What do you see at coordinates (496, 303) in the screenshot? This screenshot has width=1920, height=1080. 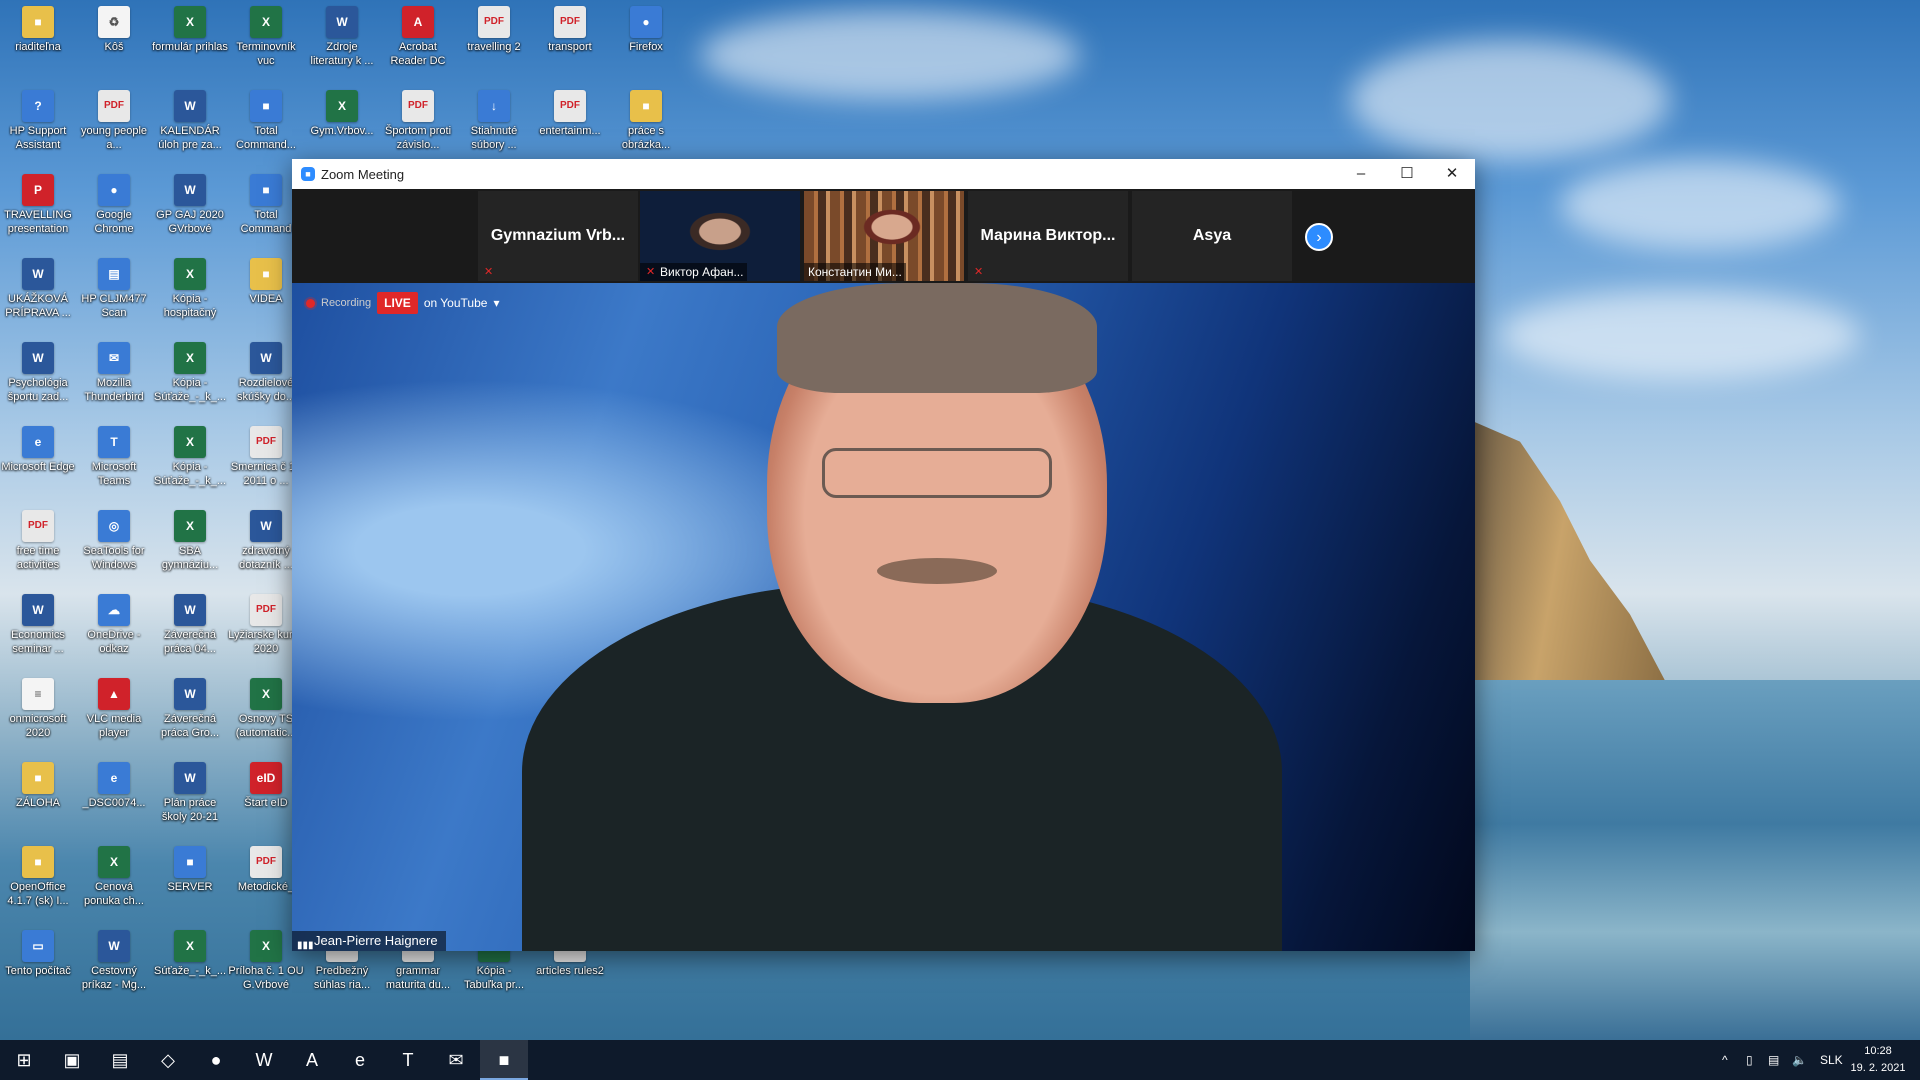 I see `chevron-down-icon: ▾` at bounding box center [496, 303].